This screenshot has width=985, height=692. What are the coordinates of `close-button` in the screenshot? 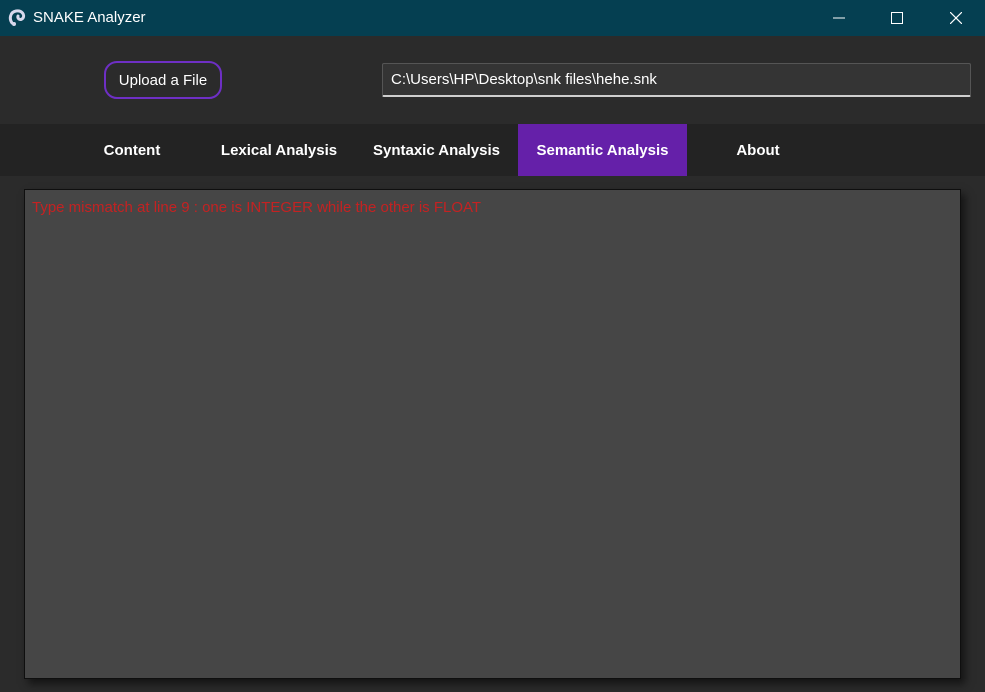 It's located at (956, 18).